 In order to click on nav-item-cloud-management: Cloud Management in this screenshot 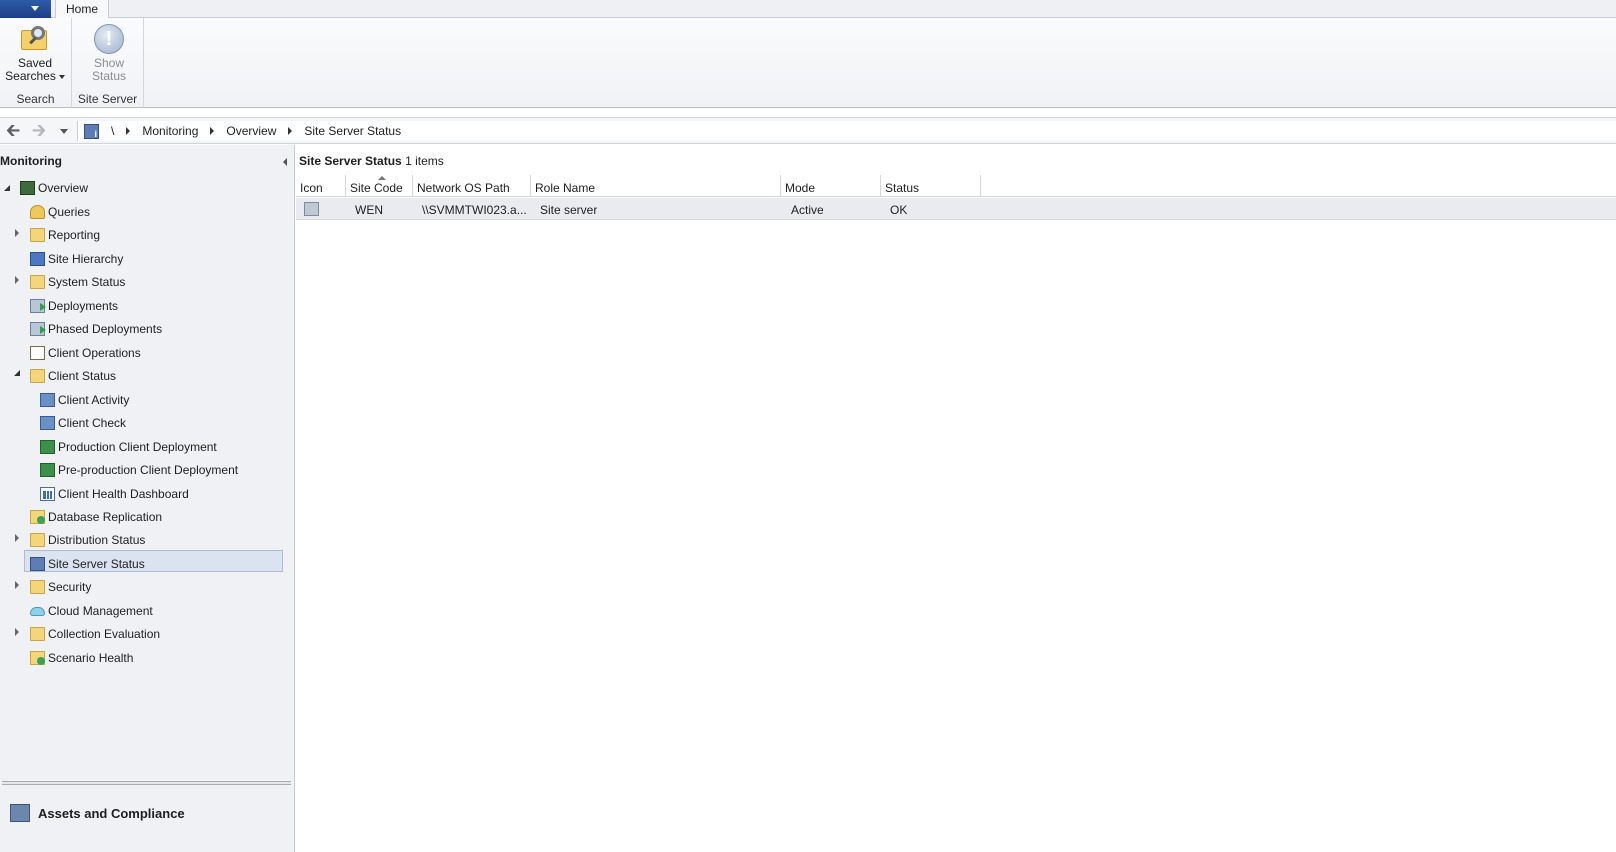, I will do `click(91, 611)`.